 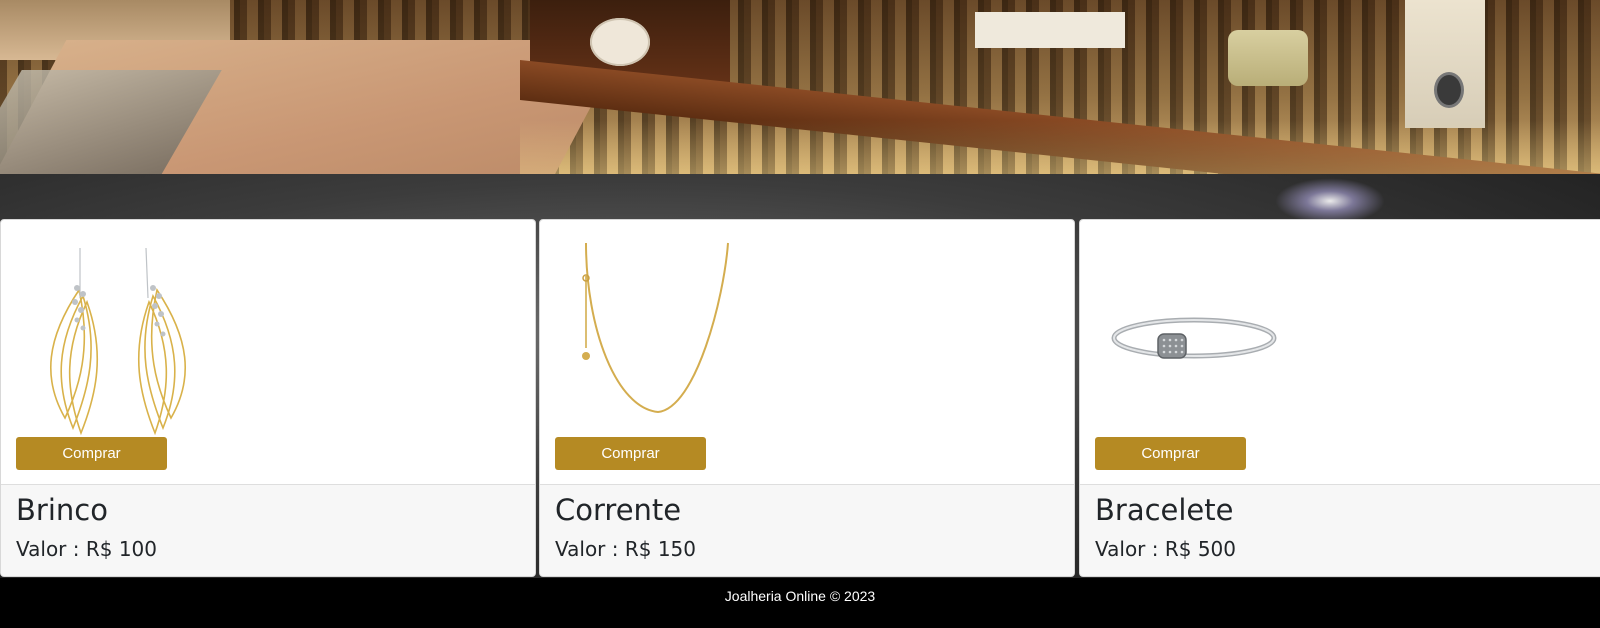 I want to click on copyright-text: Joalheria Online © 2023, so click(x=800, y=596).